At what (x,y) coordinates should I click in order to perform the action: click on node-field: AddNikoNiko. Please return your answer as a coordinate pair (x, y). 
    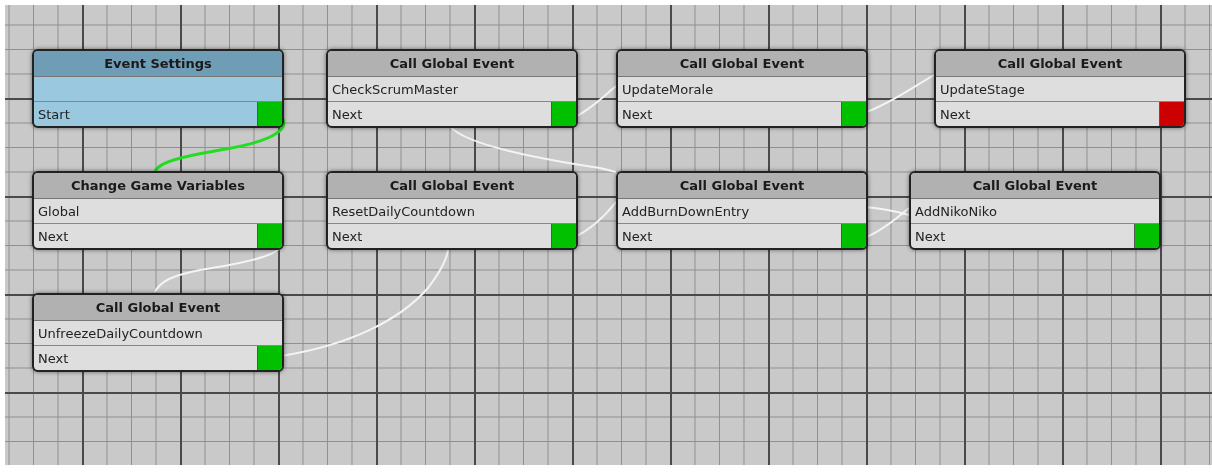
    Looking at the image, I should click on (1035, 211).